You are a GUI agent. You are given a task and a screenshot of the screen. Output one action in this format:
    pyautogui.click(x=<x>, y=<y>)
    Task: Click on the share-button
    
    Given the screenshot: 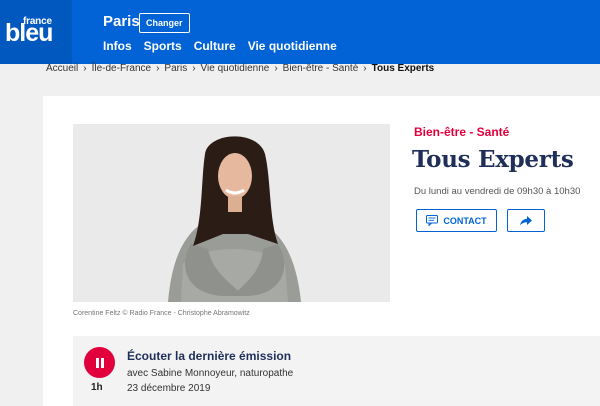 What is the action you would take?
    pyautogui.click(x=526, y=220)
    